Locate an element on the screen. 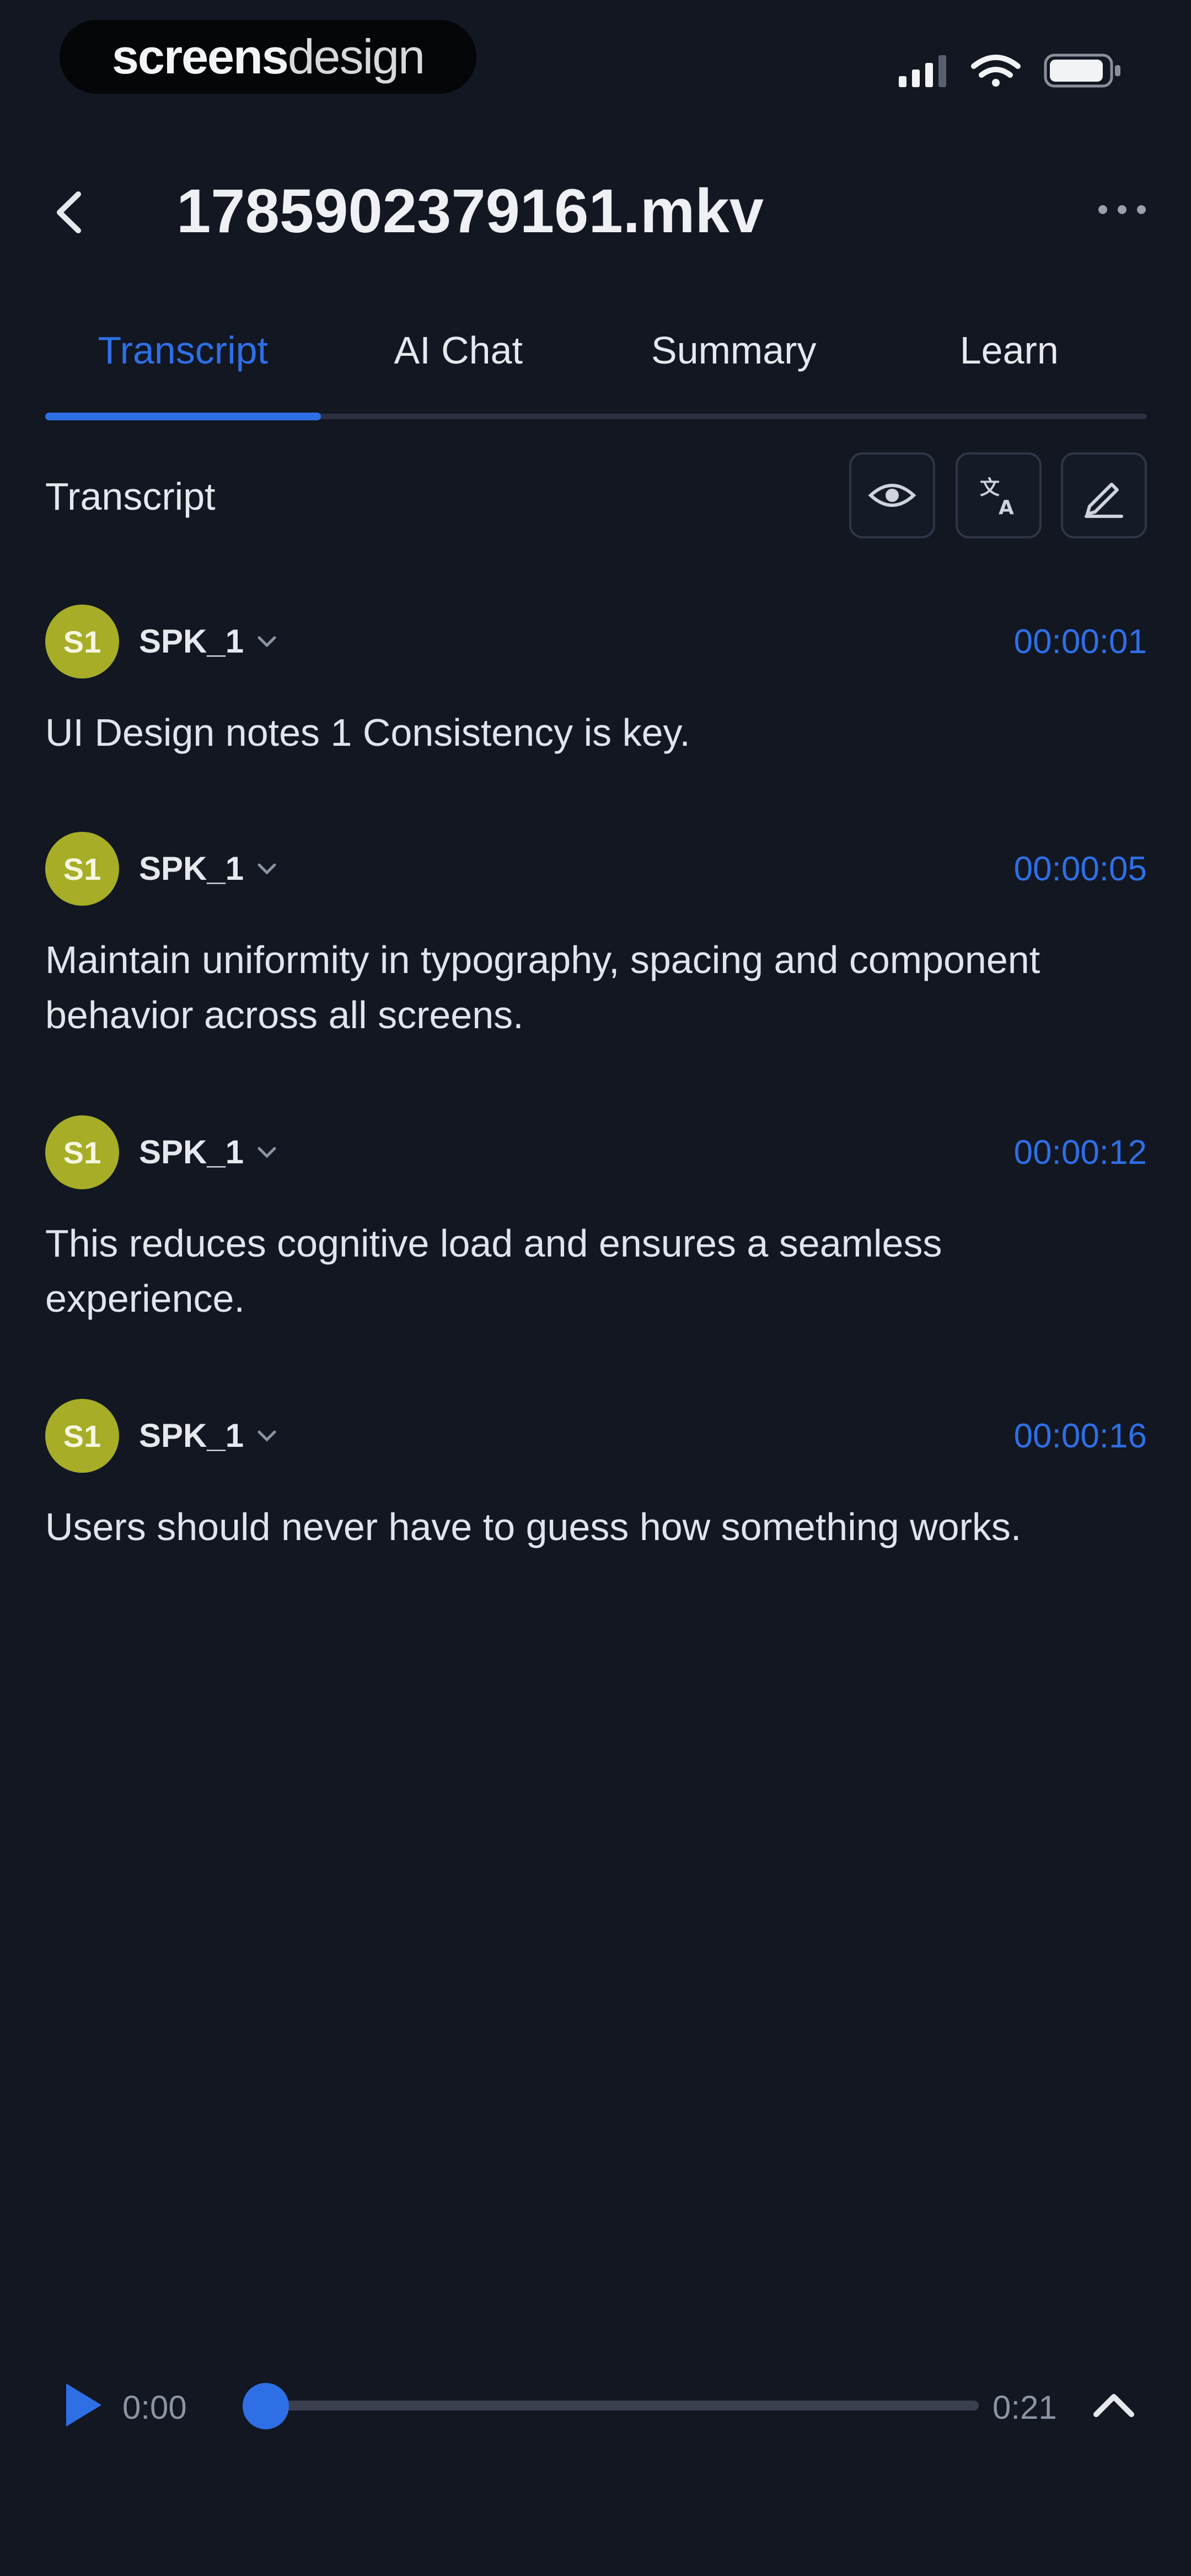  more-options-button is located at coordinates (1122, 209).